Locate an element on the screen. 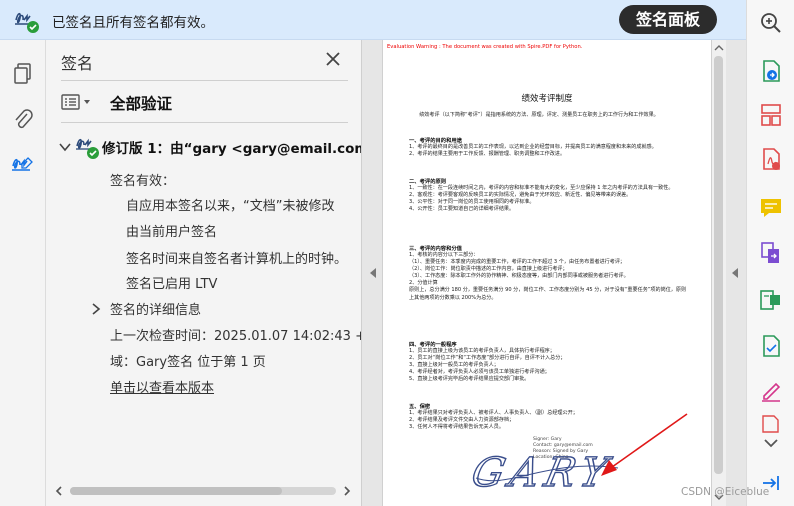 This screenshot has height=506, width=794. watermark-text: CSDN @Eiceblue is located at coordinates (725, 492).